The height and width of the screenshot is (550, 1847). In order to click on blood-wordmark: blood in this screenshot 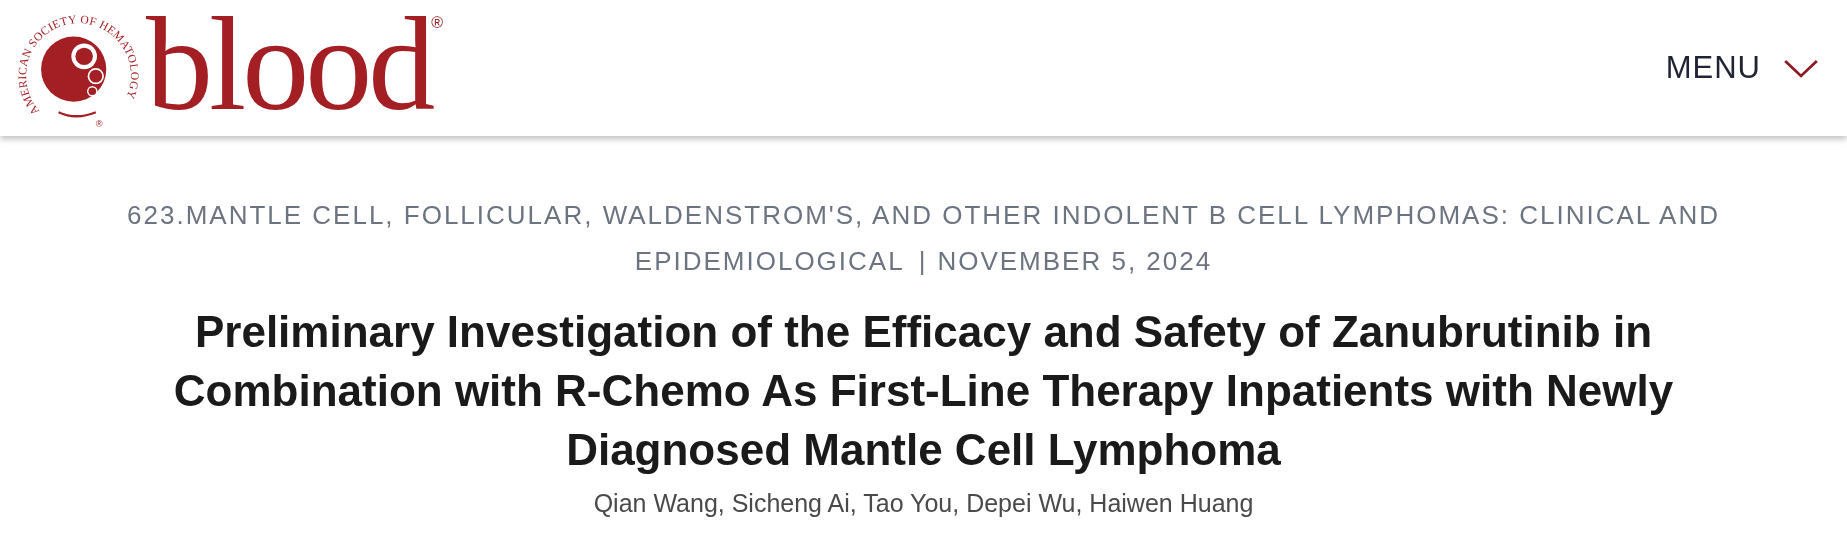, I will do `click(289, 64)`.